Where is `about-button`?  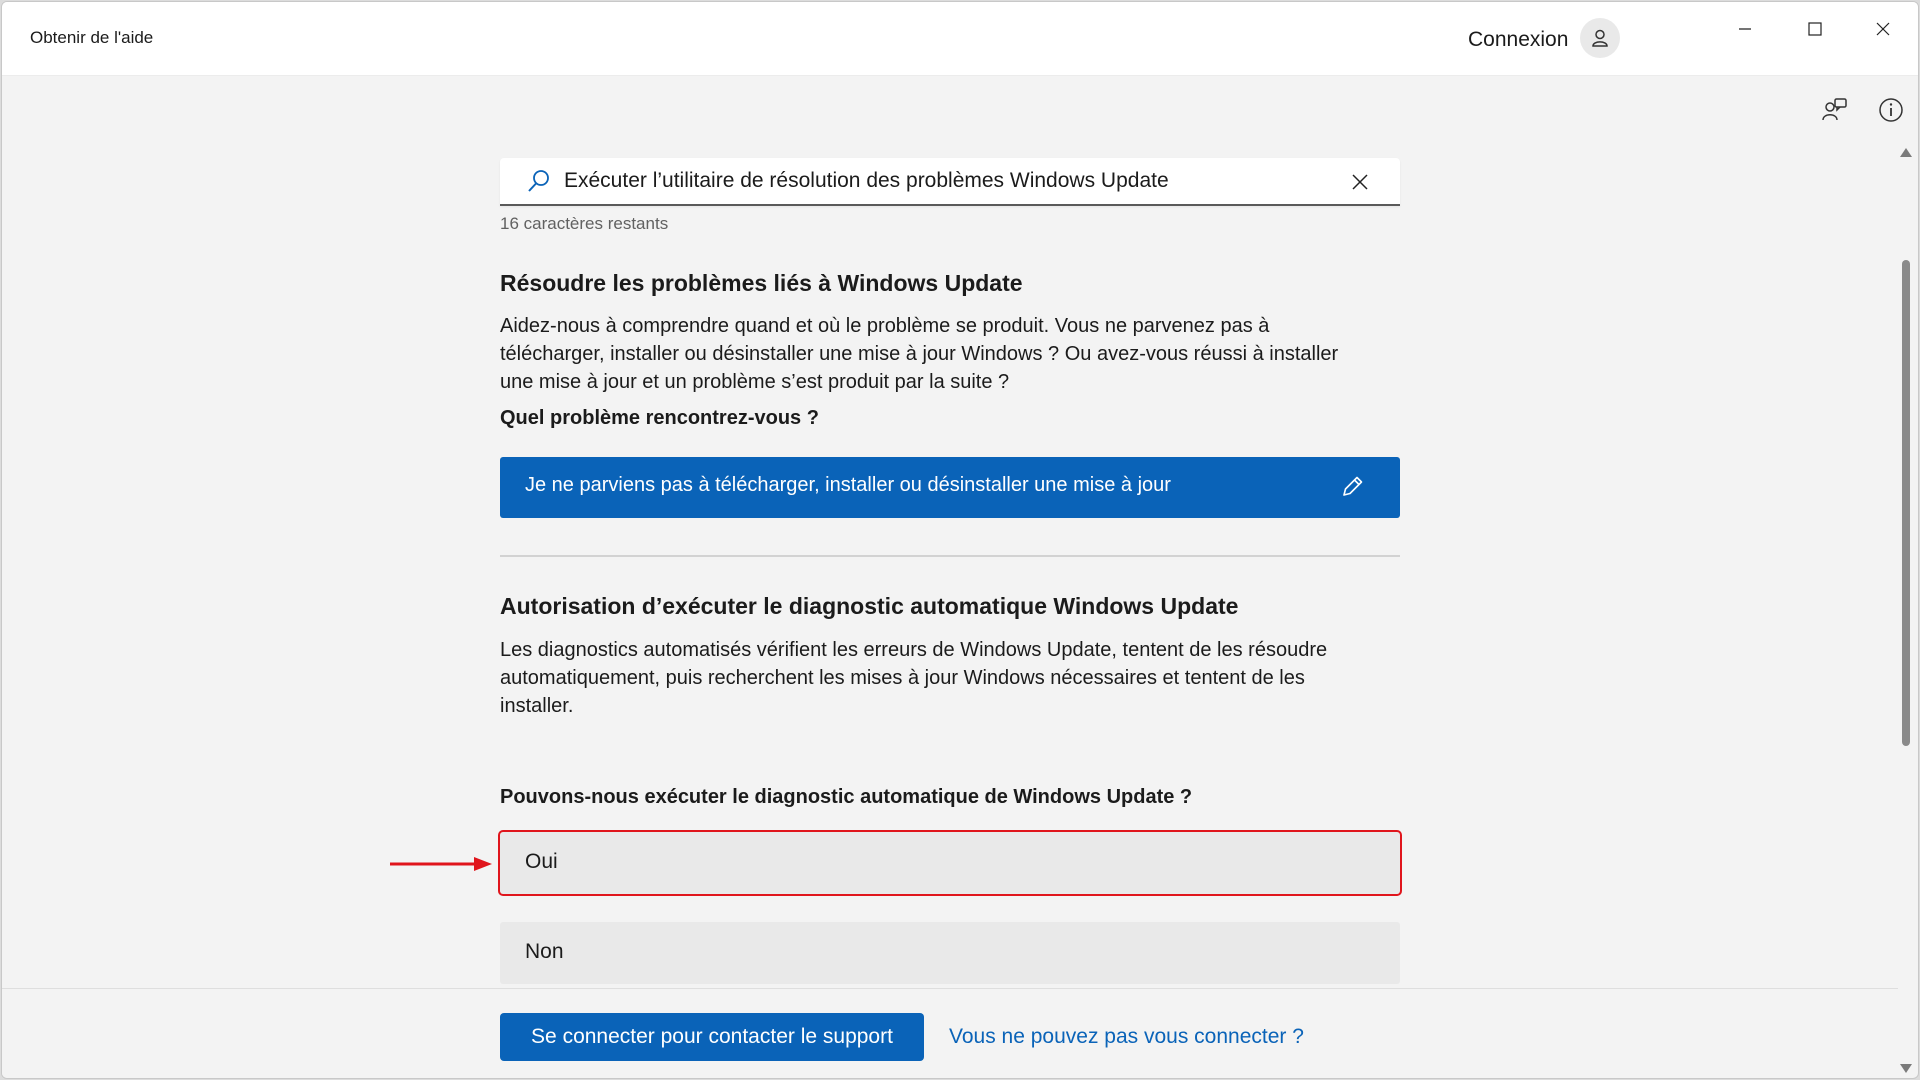 about-button is located at coordinates (1891, 110).